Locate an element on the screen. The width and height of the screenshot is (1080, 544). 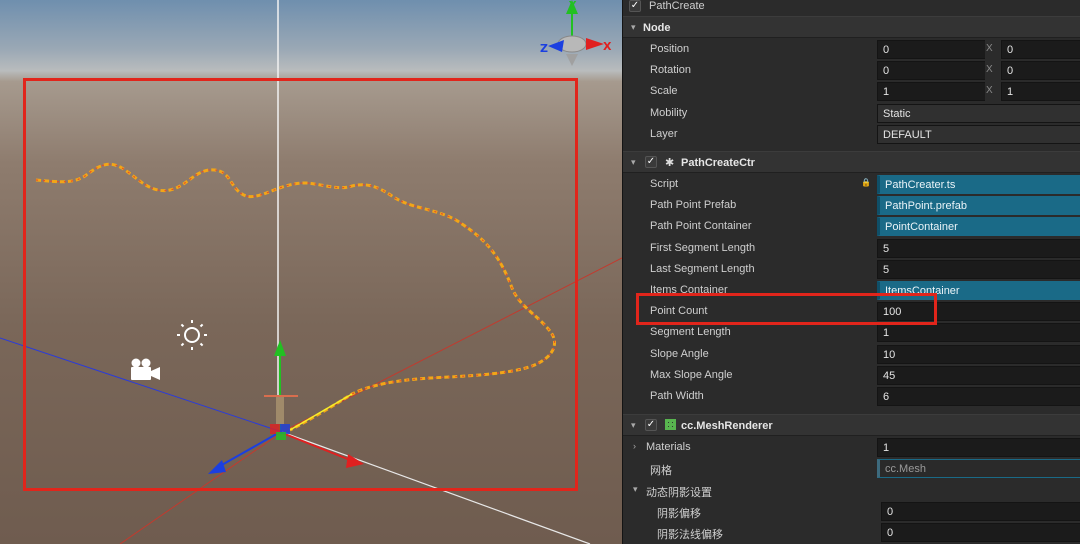
segment-length-label: Segment Length is located at coordinates (690, 332).